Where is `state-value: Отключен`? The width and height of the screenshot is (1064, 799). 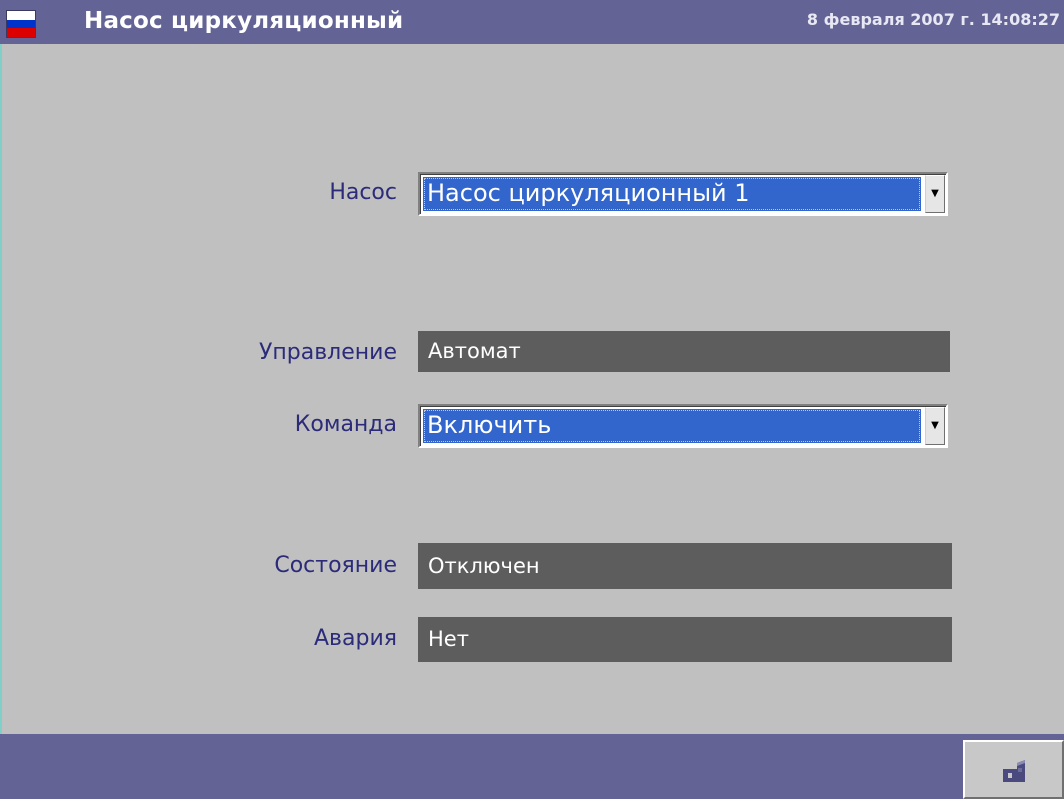 state-value: Отключен is located at coordinates (685, 566).